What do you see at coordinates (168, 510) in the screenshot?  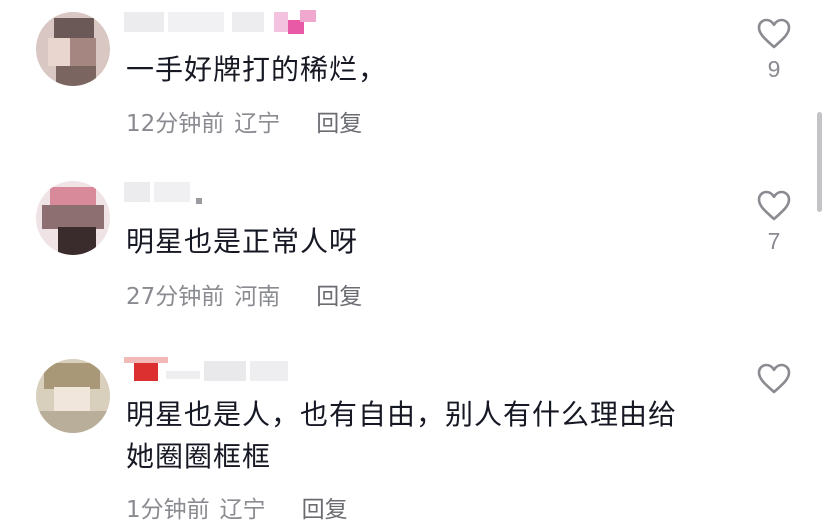 I see `comment-time: 1分钟前` at bounding box center [168, 510].